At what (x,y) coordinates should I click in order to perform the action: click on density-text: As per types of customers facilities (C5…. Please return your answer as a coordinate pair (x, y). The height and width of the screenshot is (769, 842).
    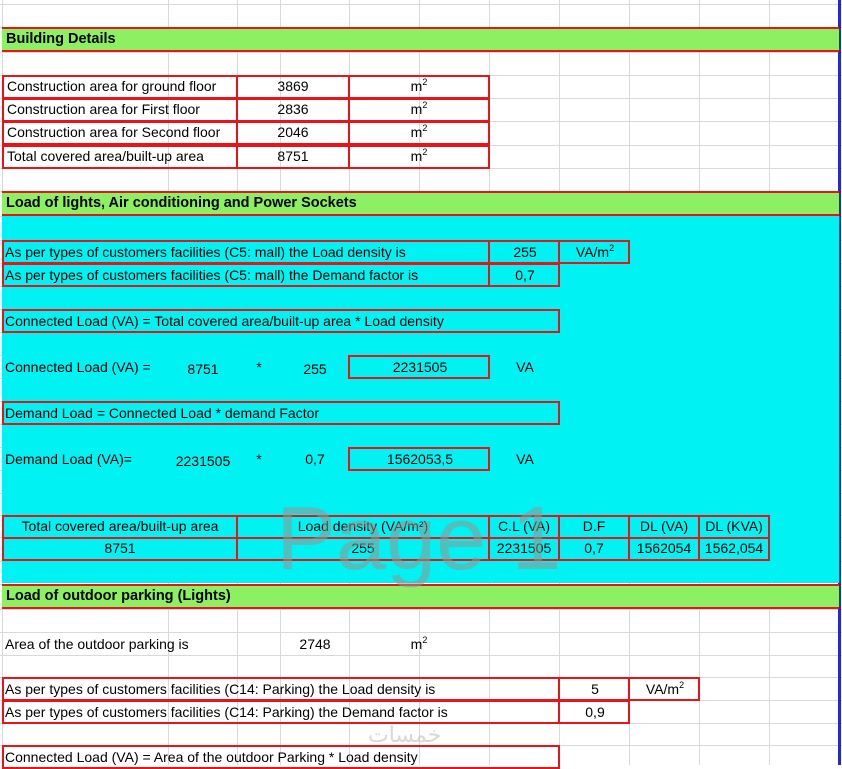
    Looking at the image, I should click on (205, 252).